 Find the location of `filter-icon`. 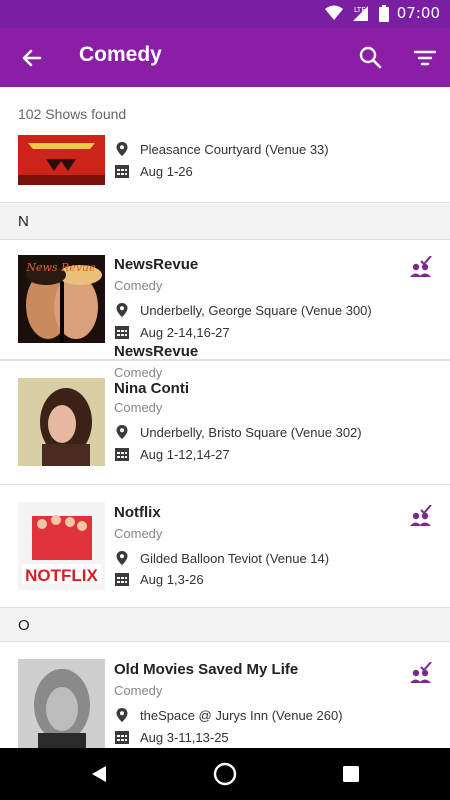

filter-icon is located at coordinates (425, 58).